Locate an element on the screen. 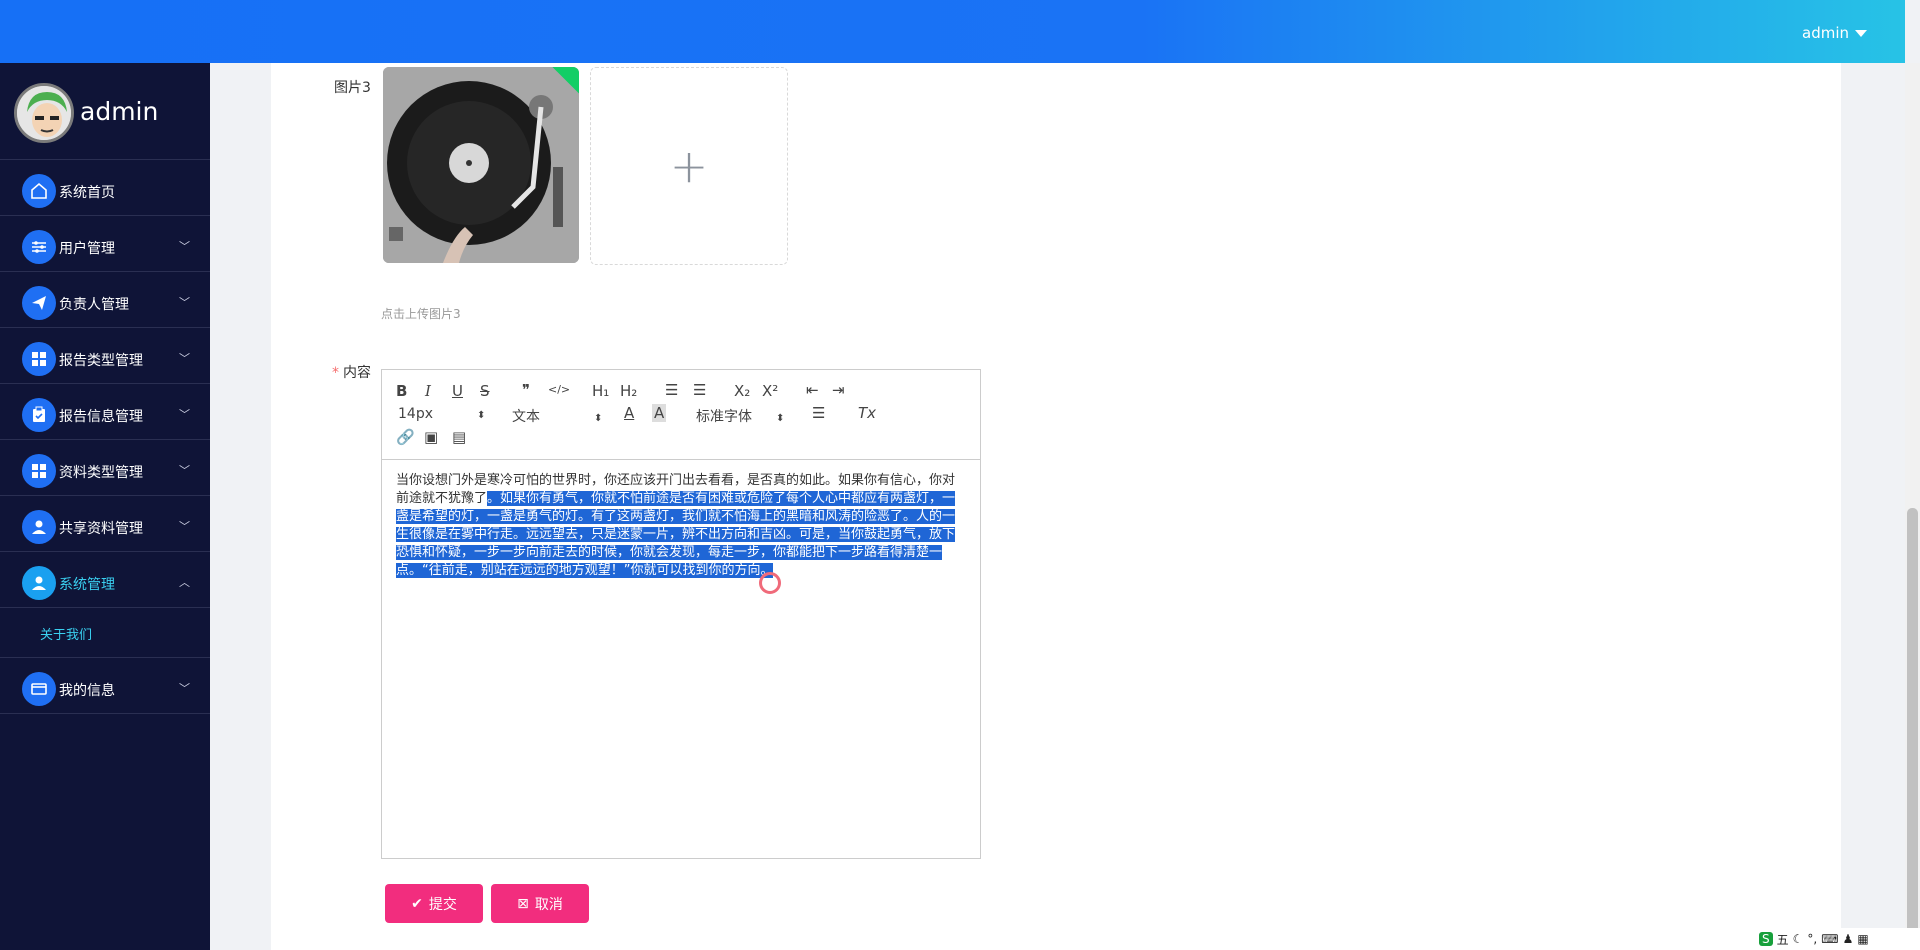 This screenshot has width=1920, height=950. sidebar-item-label: 负责人管理 is located at coordinates (94, 305).